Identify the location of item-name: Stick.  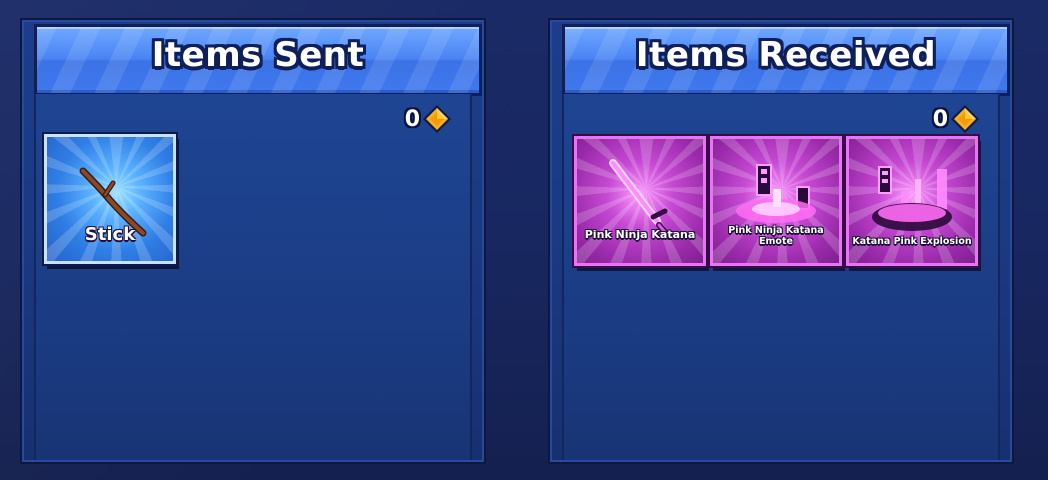
(110, 235).